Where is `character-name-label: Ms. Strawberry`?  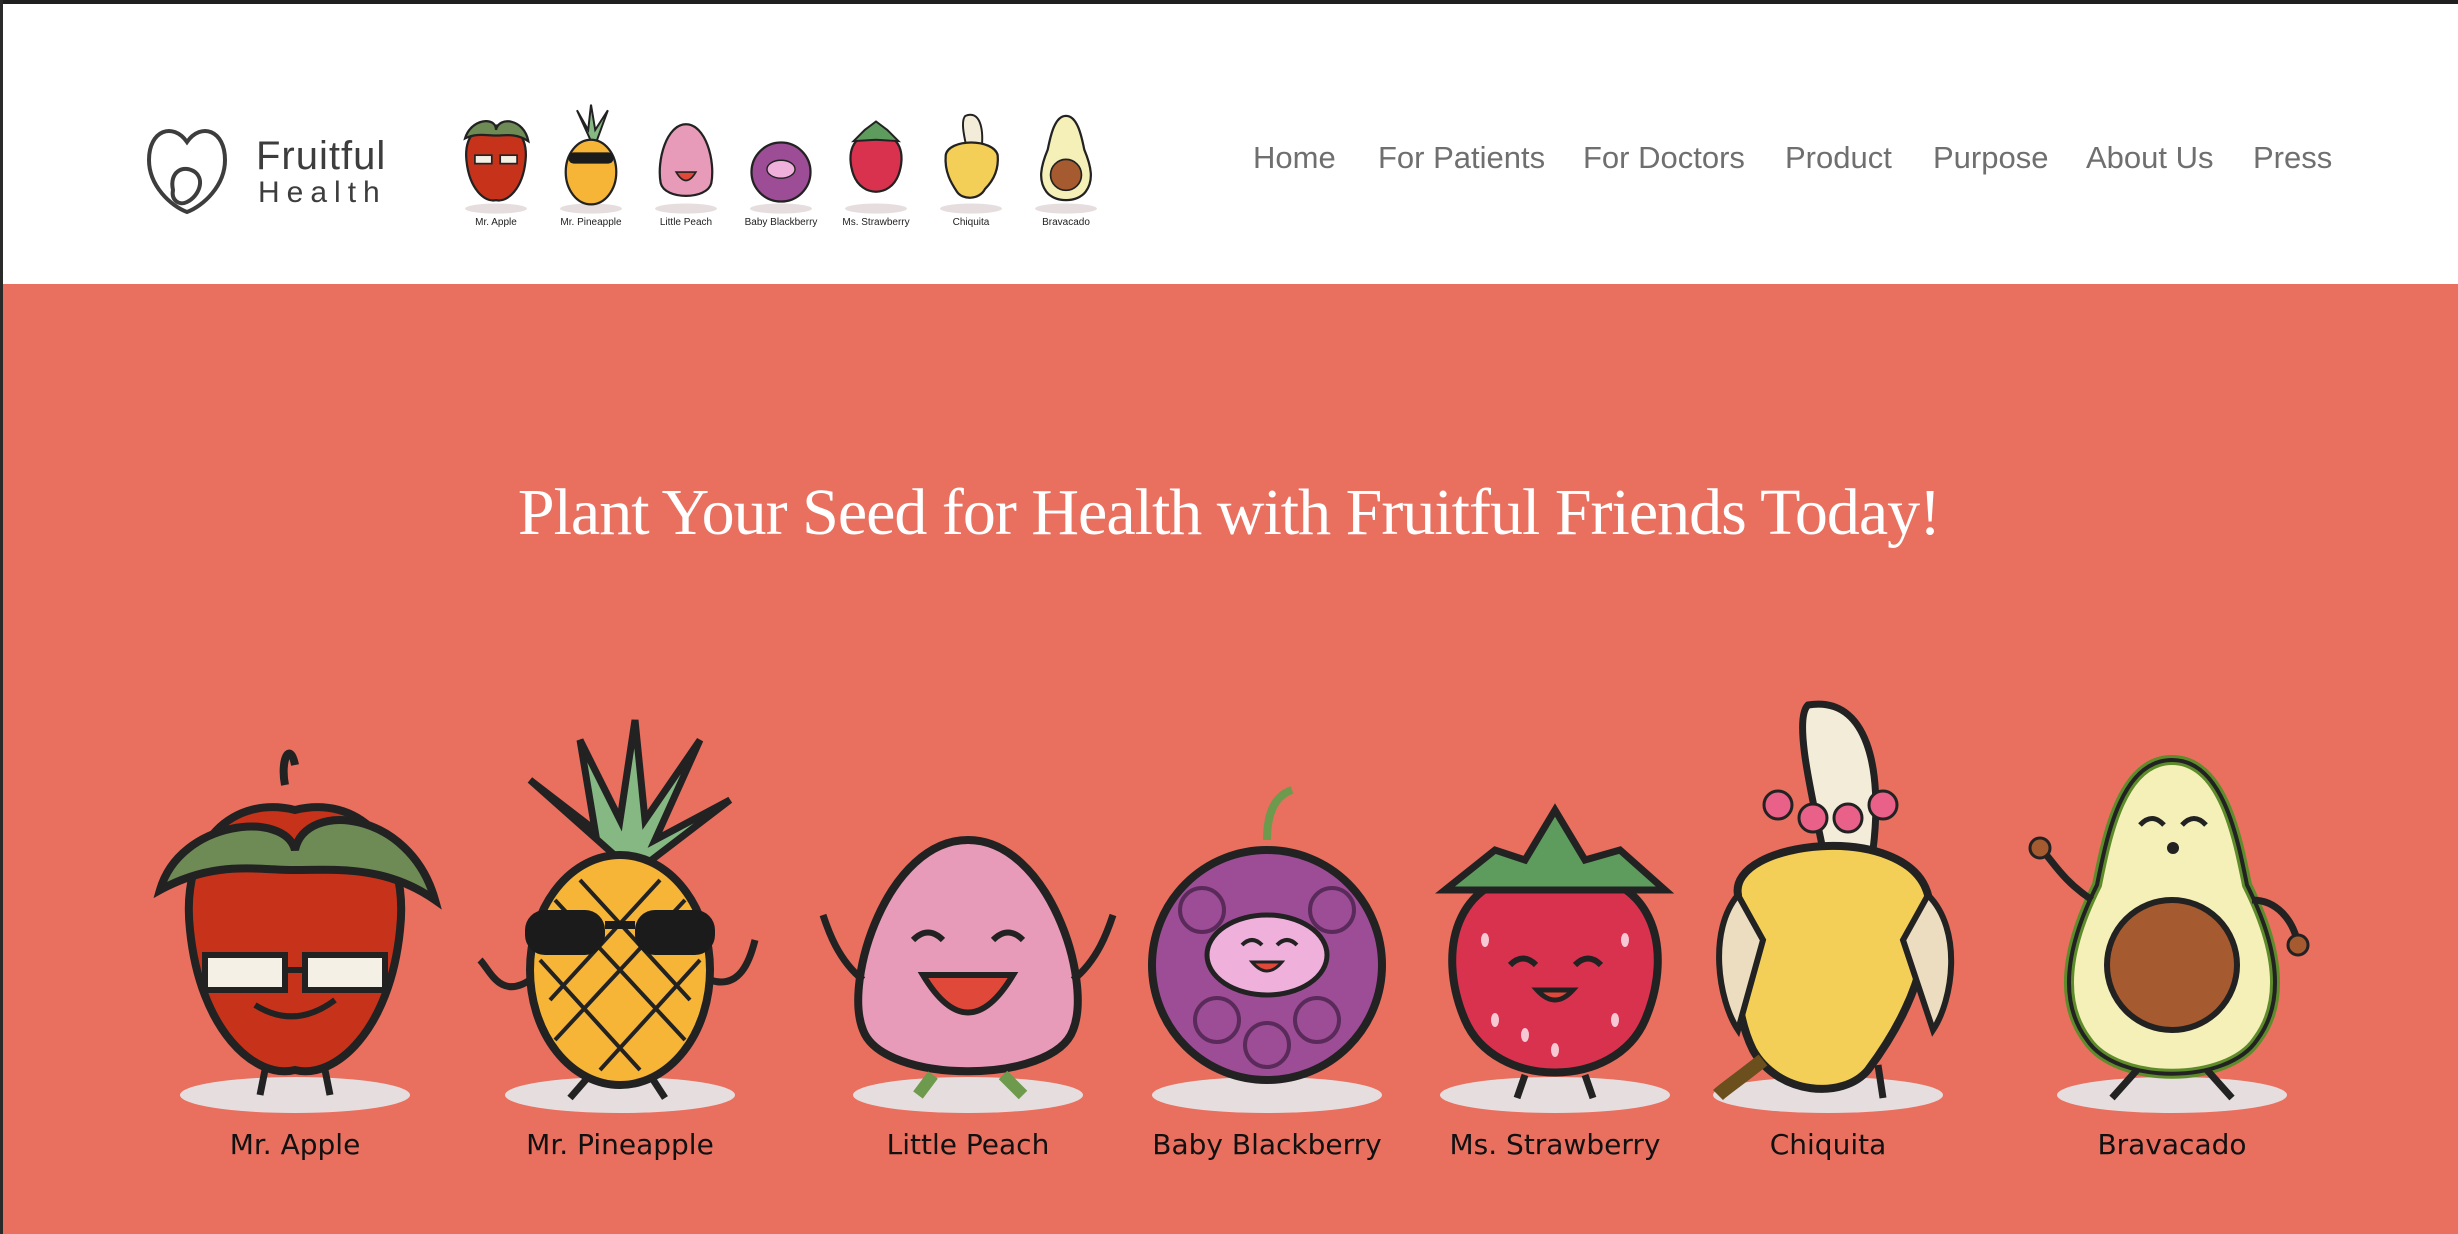 character-name-label: Ms. Strawberry is located at coordinates (1555, 1144).